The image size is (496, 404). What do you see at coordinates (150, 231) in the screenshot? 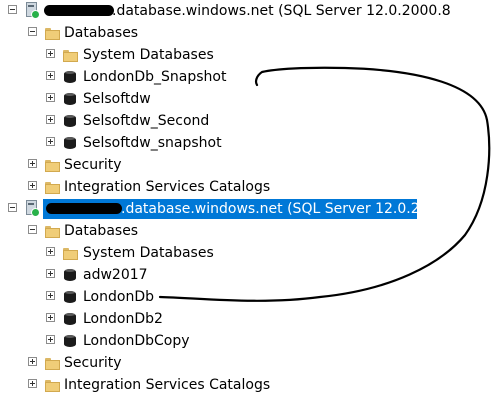
I see `databases-folder-2: Databases` at bounding box center [150, 231].